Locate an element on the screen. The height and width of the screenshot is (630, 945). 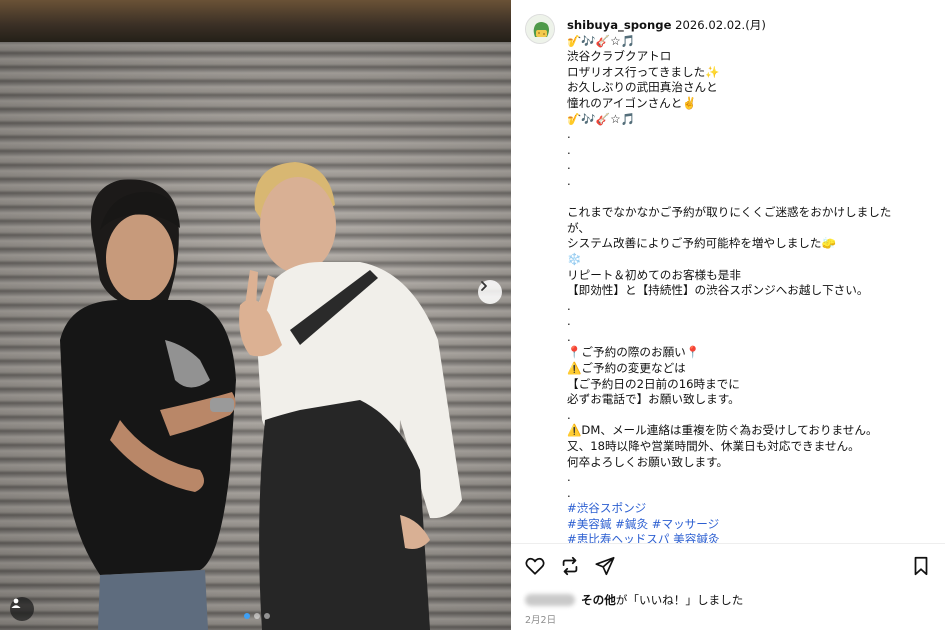
repost-button is located at coordinates (570, 566).